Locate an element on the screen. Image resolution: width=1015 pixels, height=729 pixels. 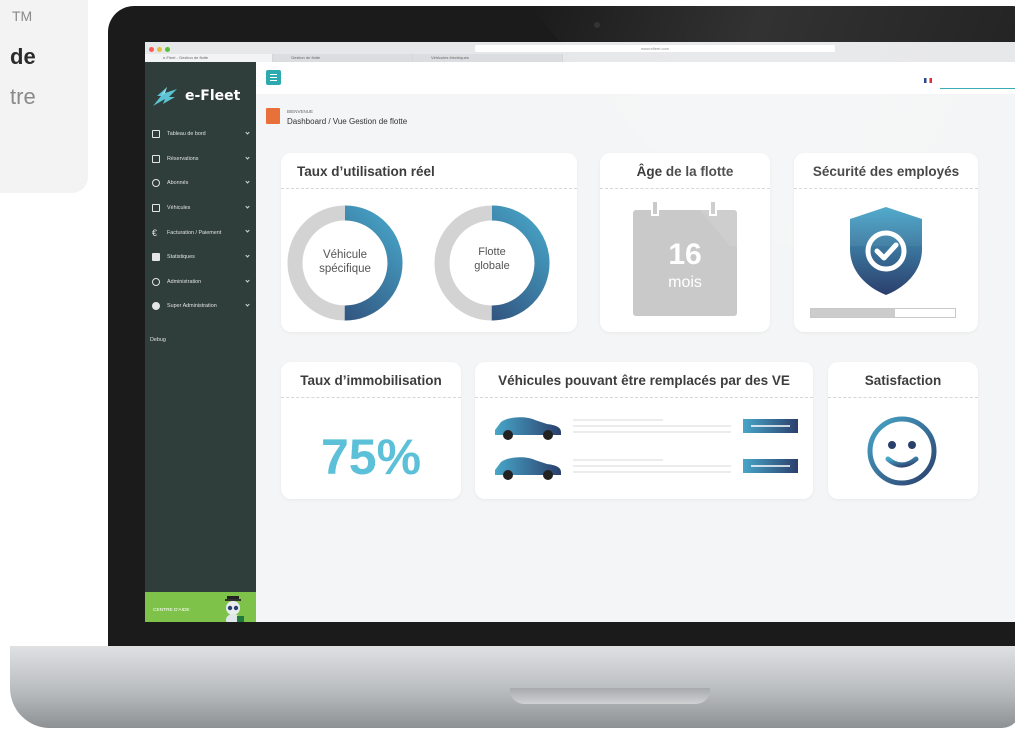
camera-icon is located at coordinates (597, 25).